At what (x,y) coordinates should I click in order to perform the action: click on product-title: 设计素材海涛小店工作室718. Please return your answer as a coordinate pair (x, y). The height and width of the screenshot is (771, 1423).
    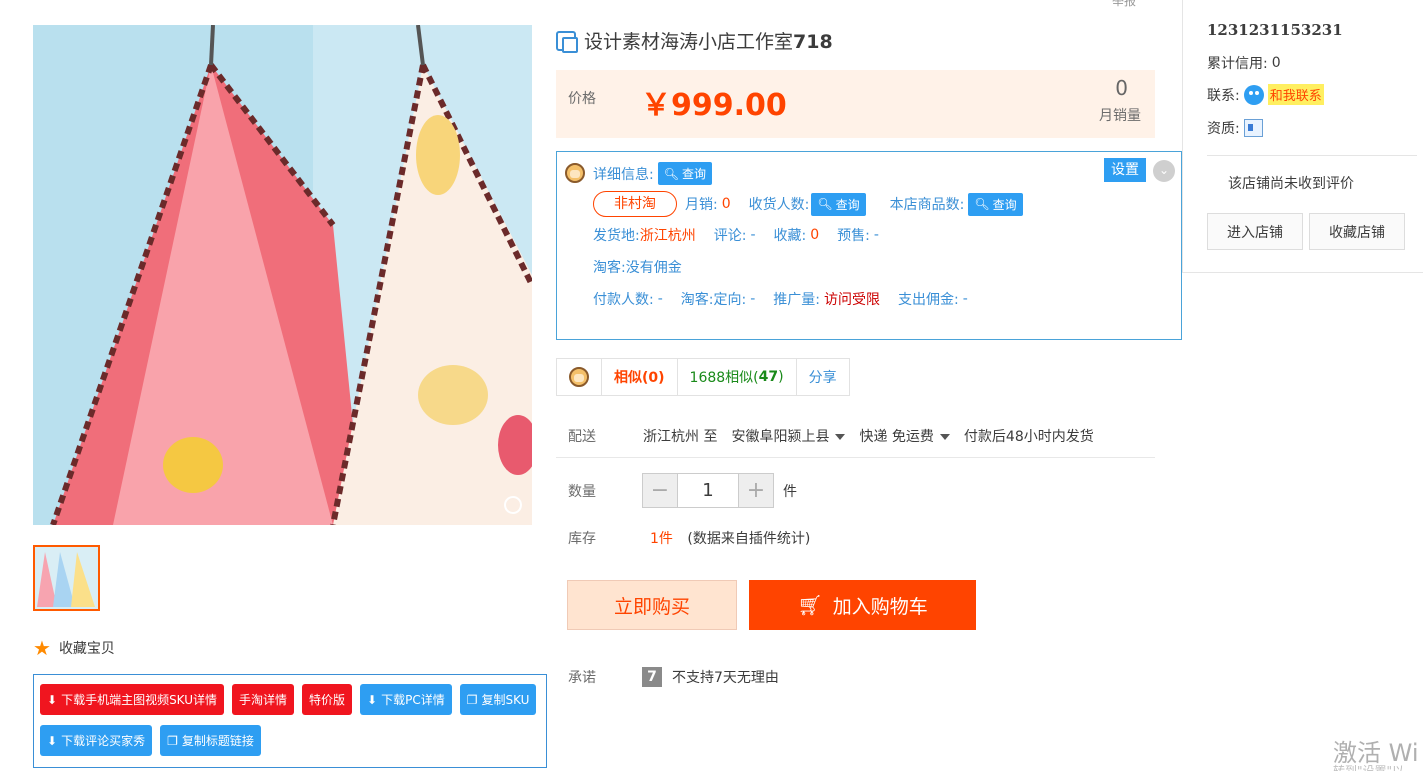
    Looking at the image, I should click on (694, 40).